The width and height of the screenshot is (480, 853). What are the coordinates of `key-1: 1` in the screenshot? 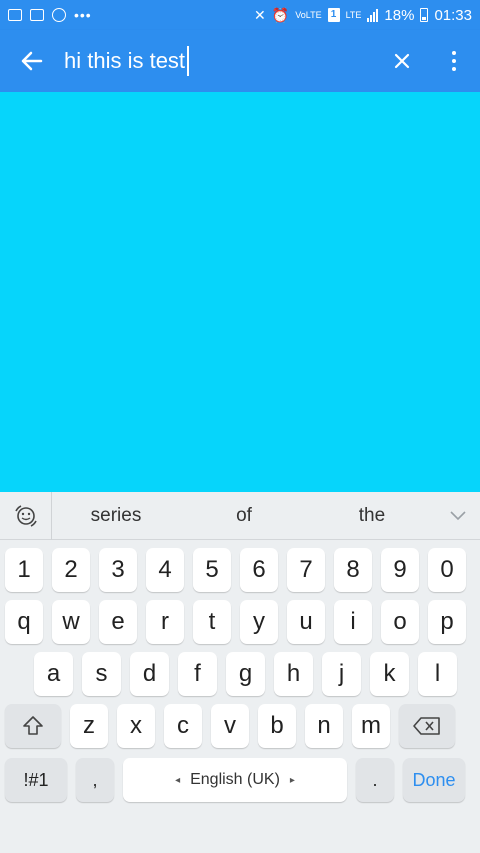 It's located at (24, 570).